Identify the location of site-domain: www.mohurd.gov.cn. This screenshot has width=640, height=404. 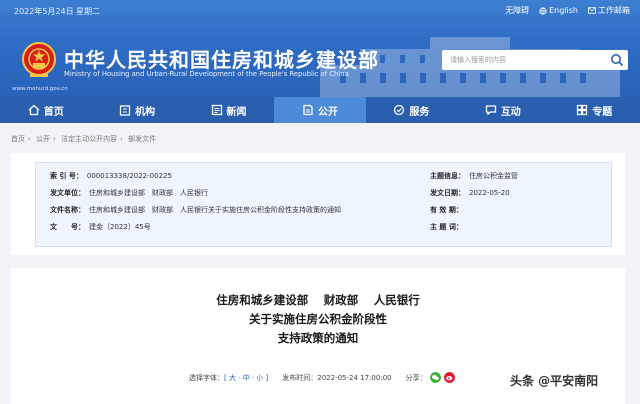
(40, 89).